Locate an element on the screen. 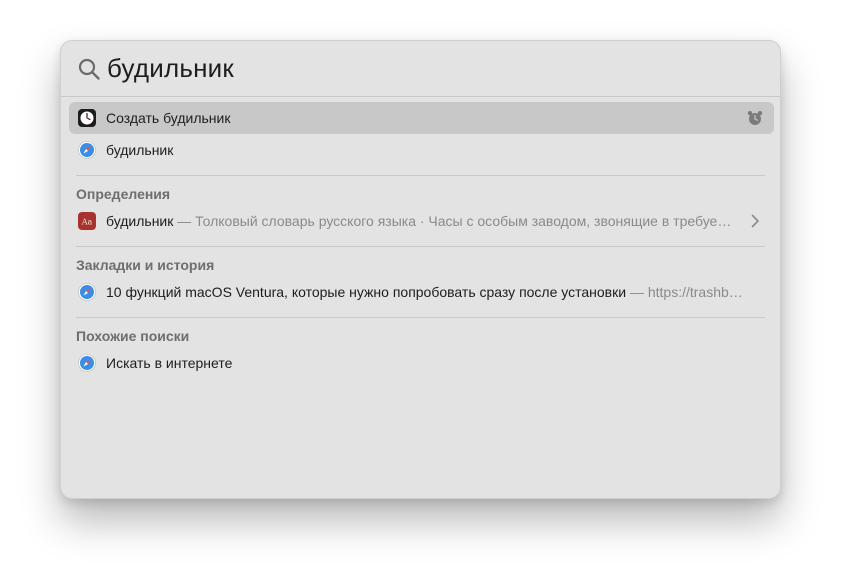 The image size is (841, 579). result-create-alarm: Создать будильник is located at coordinates (421, 118).